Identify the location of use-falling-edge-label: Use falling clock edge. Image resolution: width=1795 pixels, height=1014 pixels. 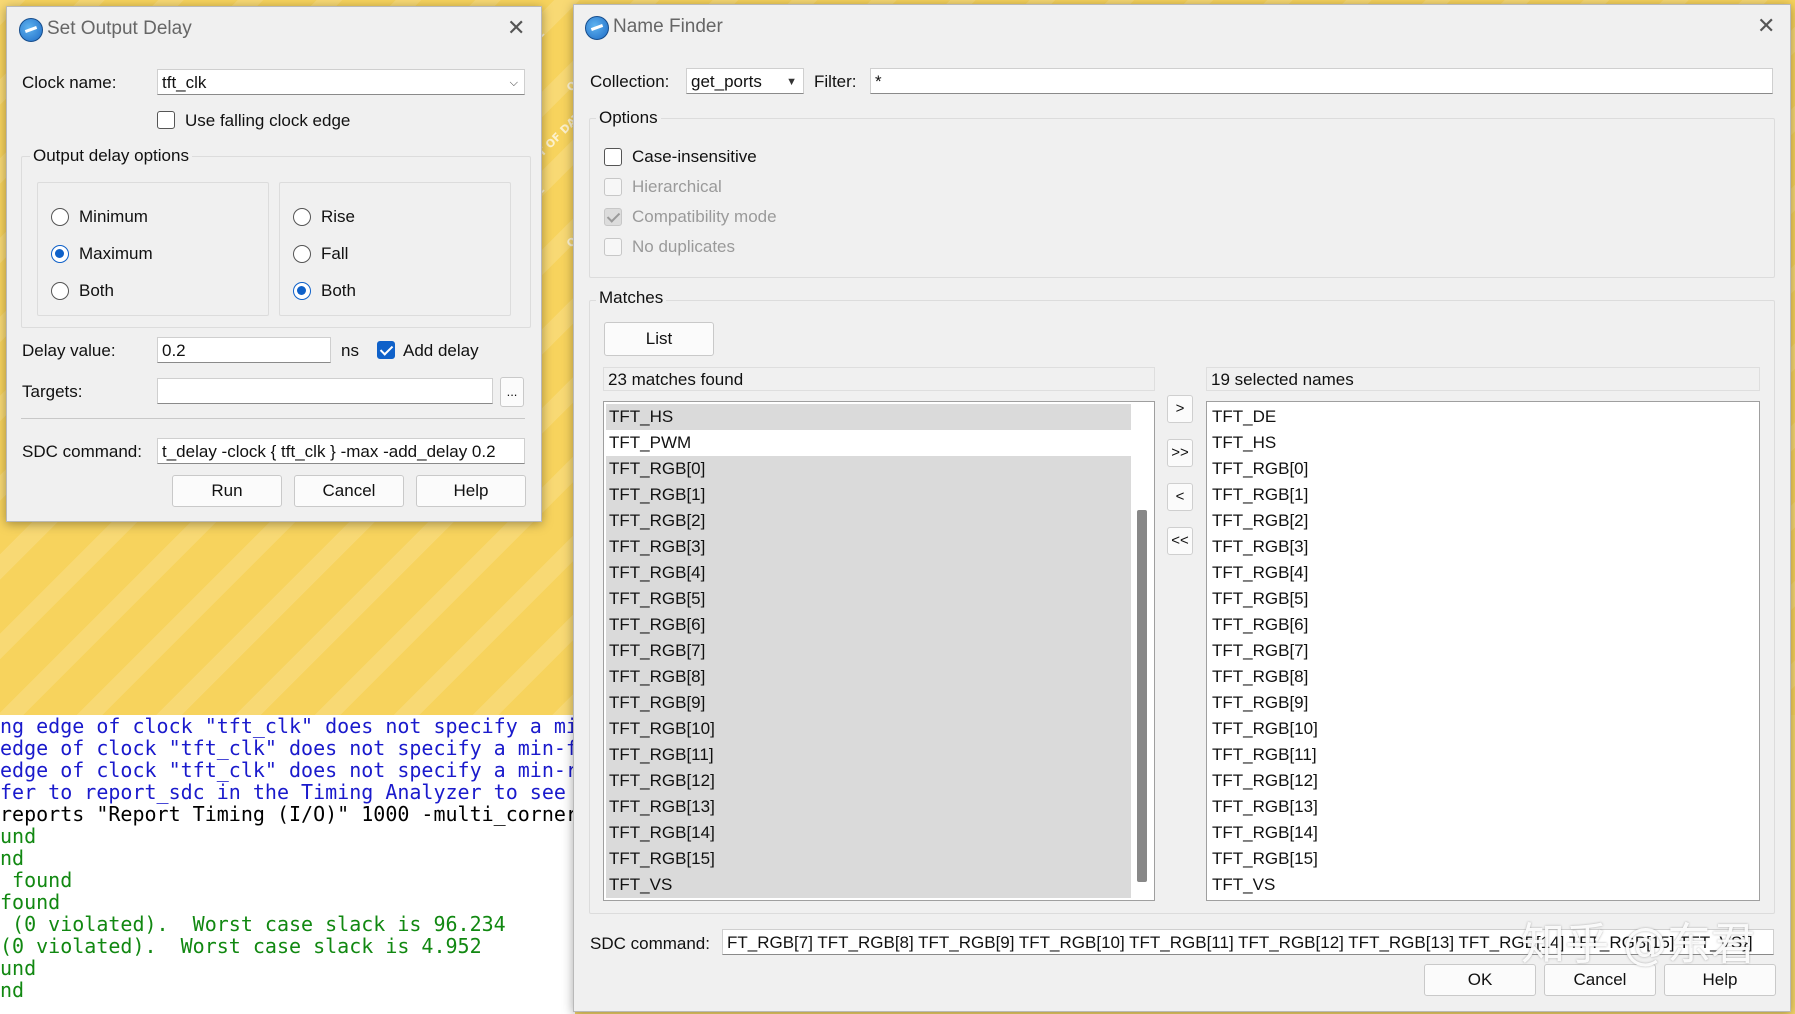
(268, 120).